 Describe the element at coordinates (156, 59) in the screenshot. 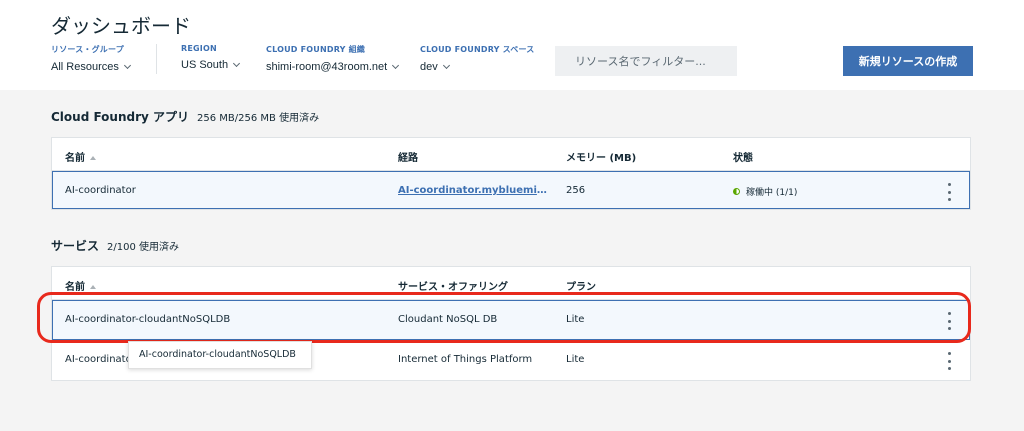

I see `filter-divider` at that location.